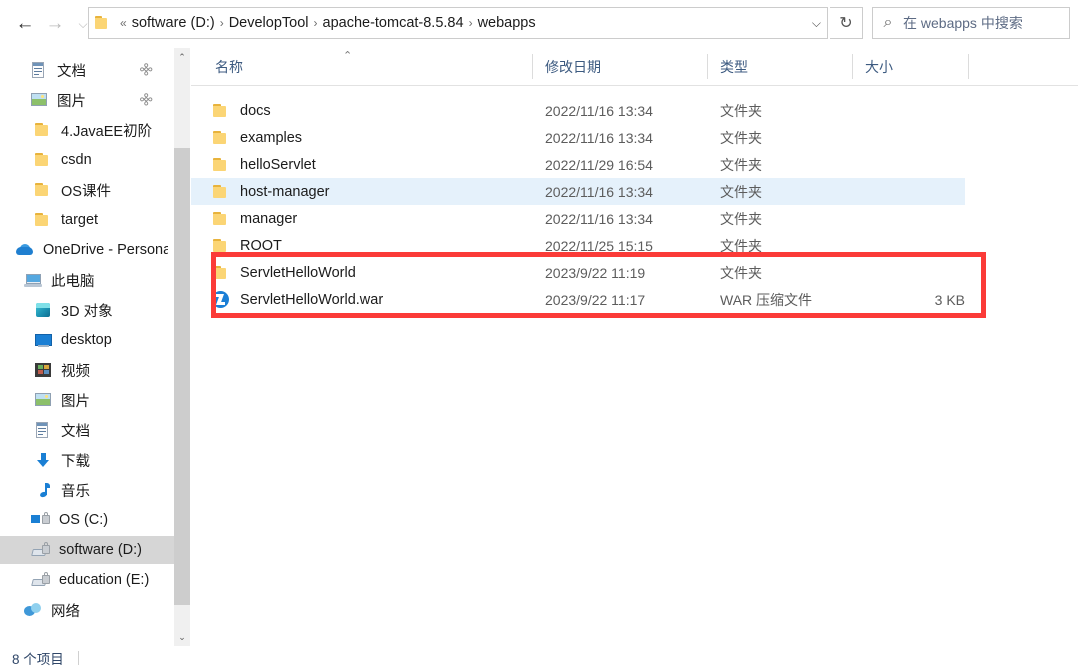  What do you see at coordinates (599, 164) in the screenshot?
I see `file-date-modified: 2022/11/29 16:54` at bounding box center [599, 164].